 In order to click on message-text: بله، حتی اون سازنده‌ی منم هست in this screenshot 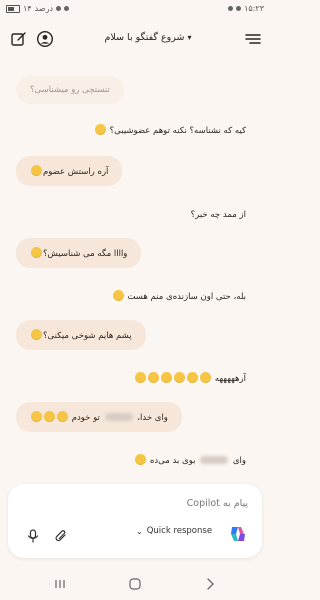, I will do `click(186, 297)`.